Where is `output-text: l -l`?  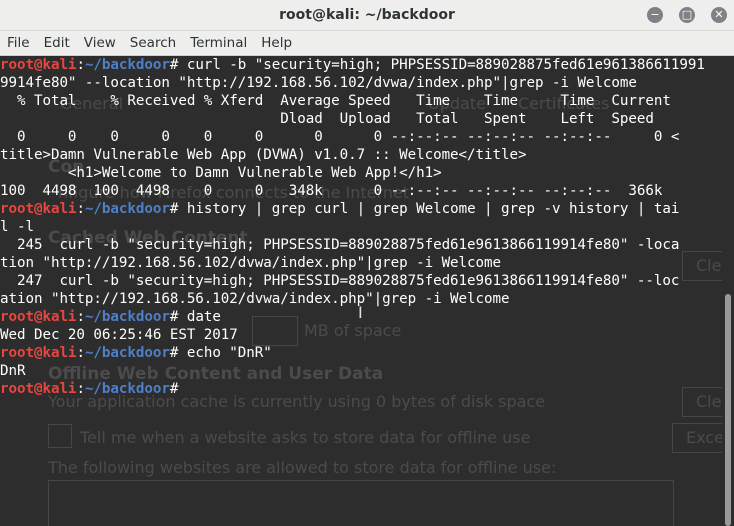
output-text: l -l is located at coordinates (17, 227).